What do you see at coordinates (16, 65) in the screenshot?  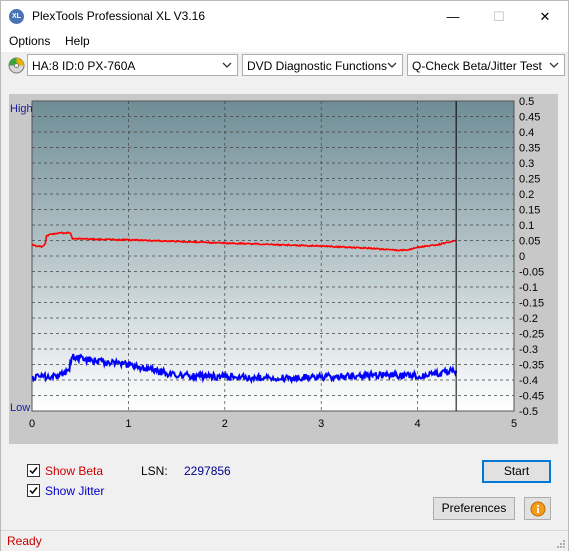 I see `disc-drive-icon` at bounding box center [16, 65].